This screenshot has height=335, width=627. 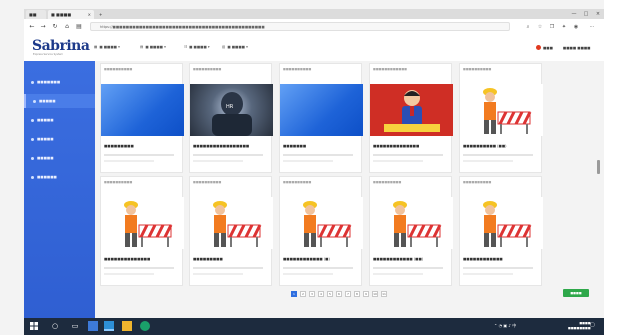 I want to click on back-arrow-icon: ←, so click(x=32, y=27).